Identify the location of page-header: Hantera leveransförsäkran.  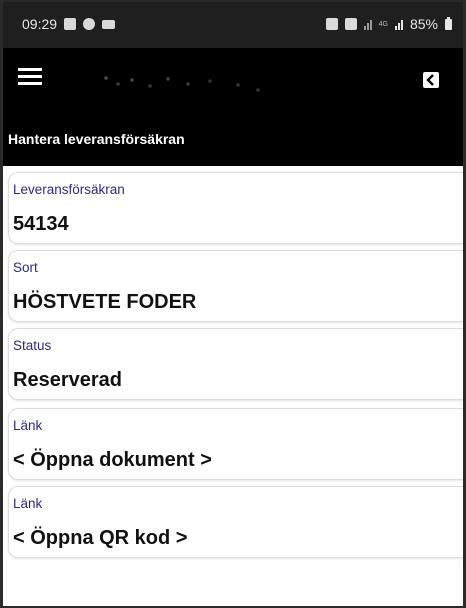
(233, 137).